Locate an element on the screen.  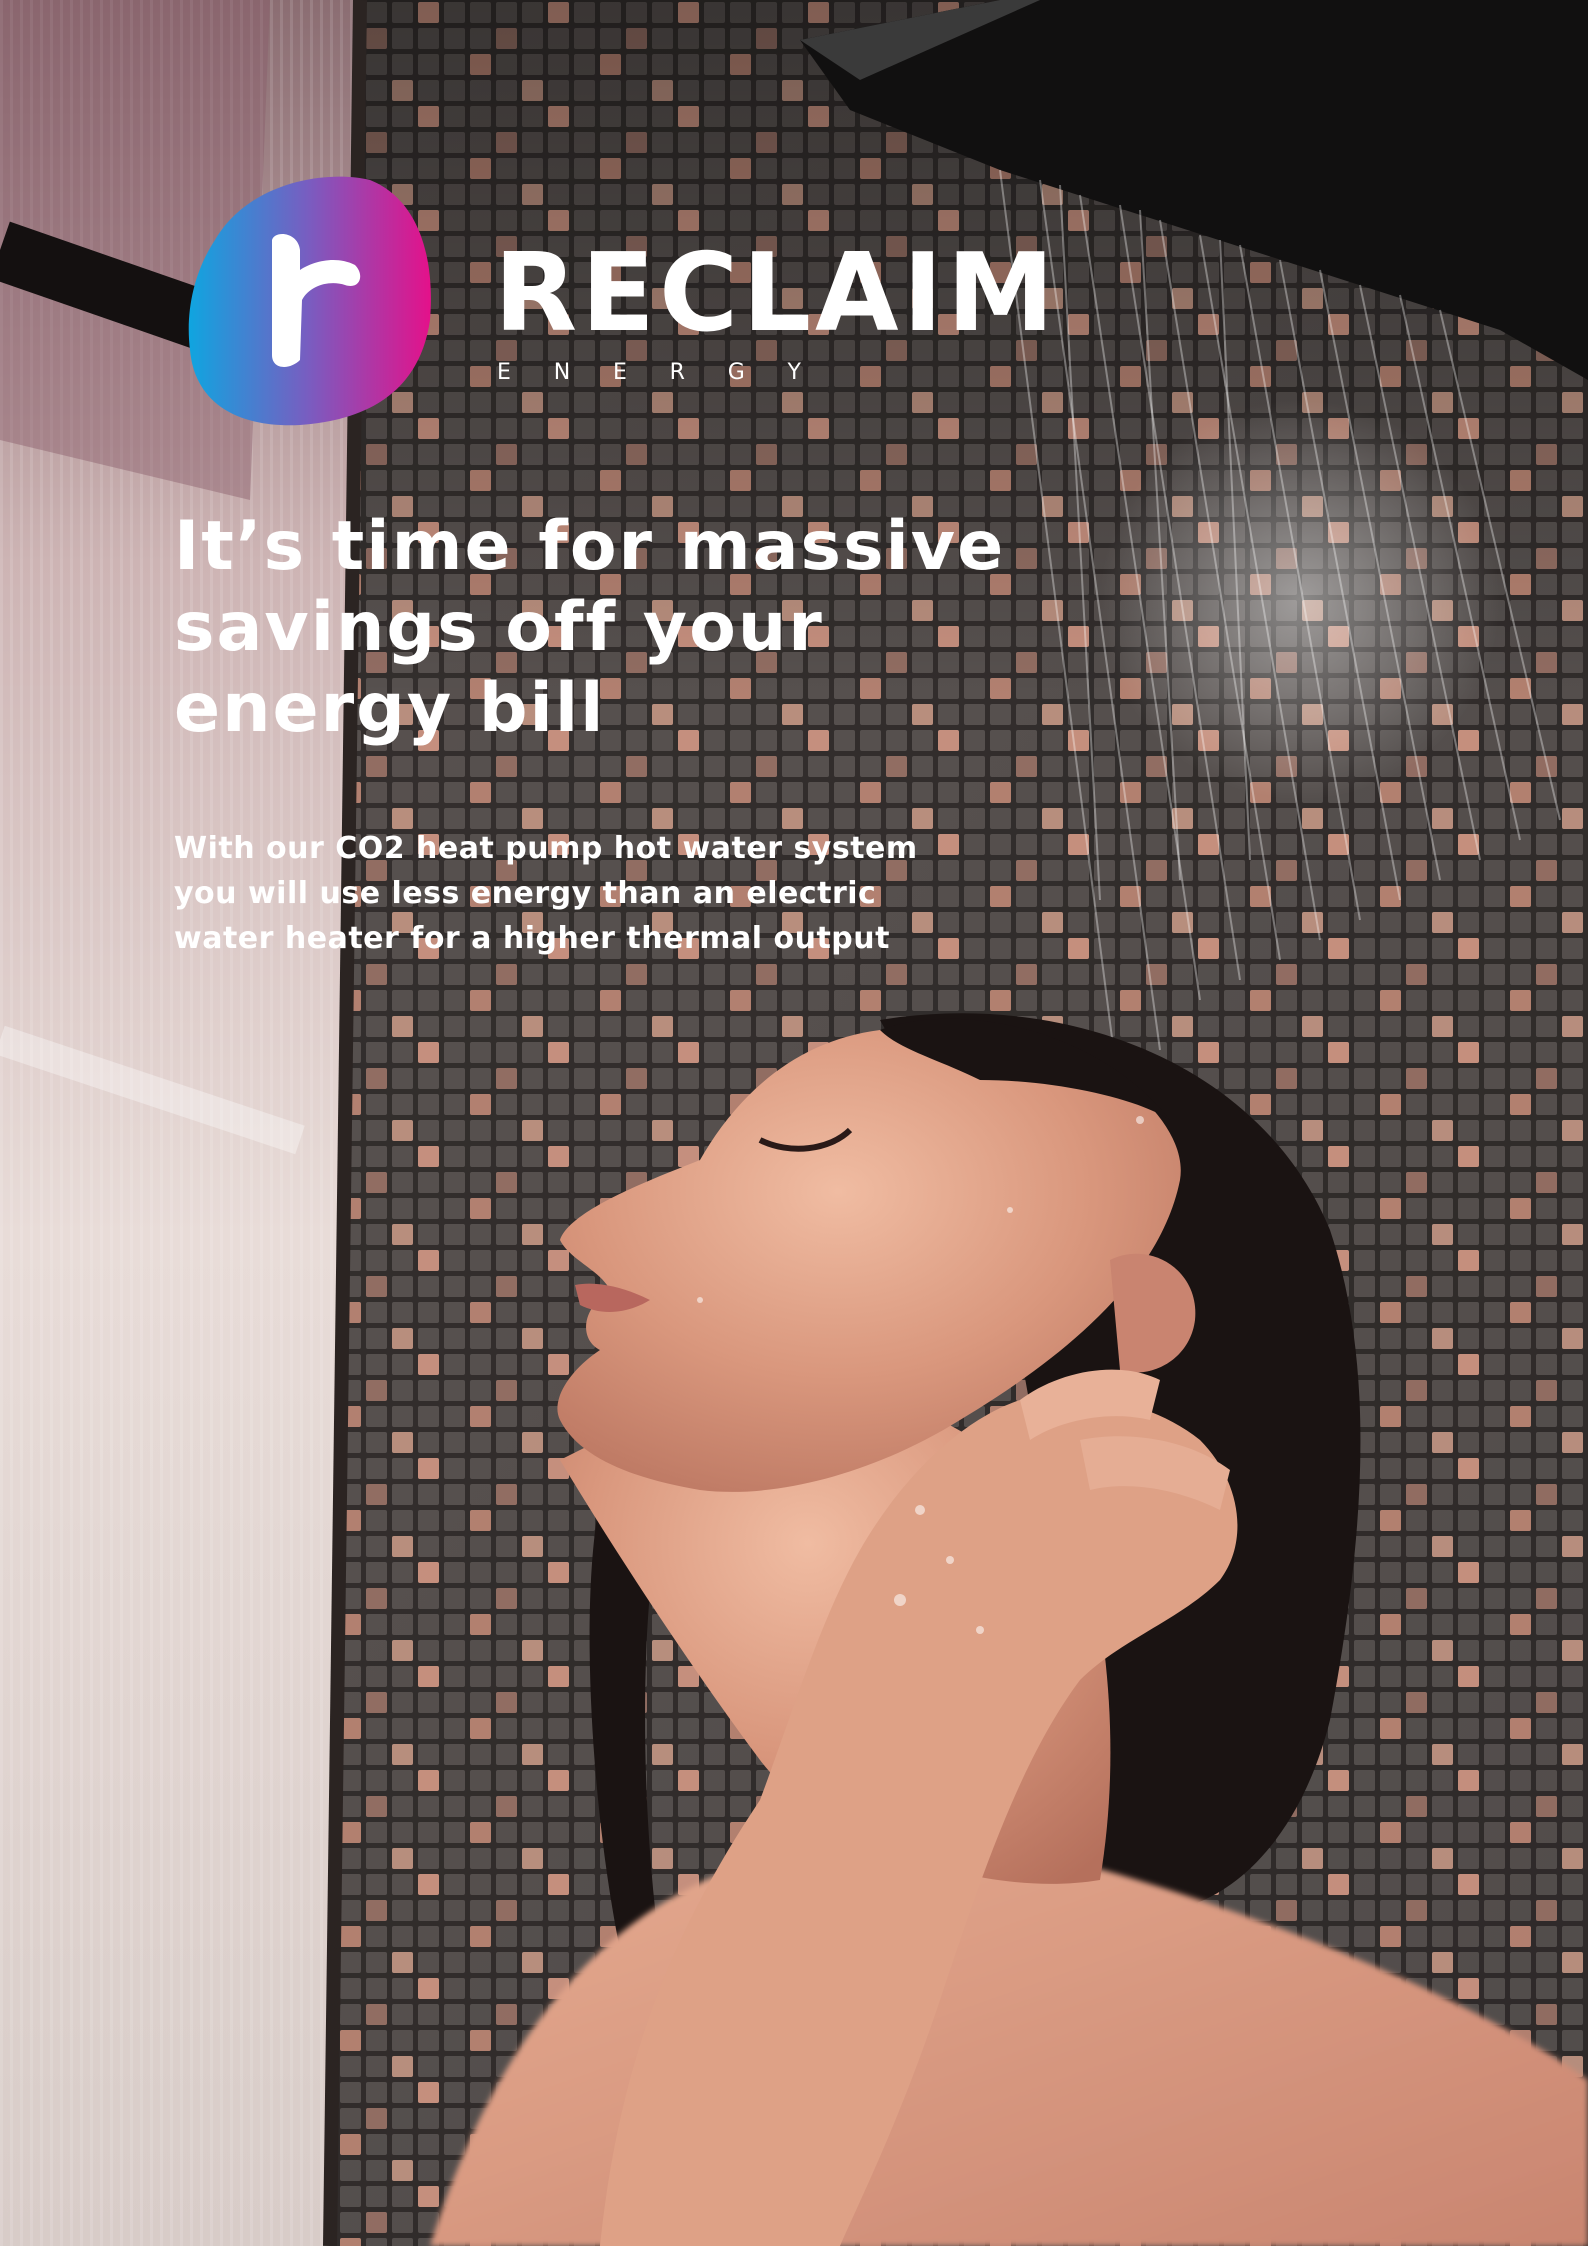
headline-line: energy bill is located at coordinates (390, 708).